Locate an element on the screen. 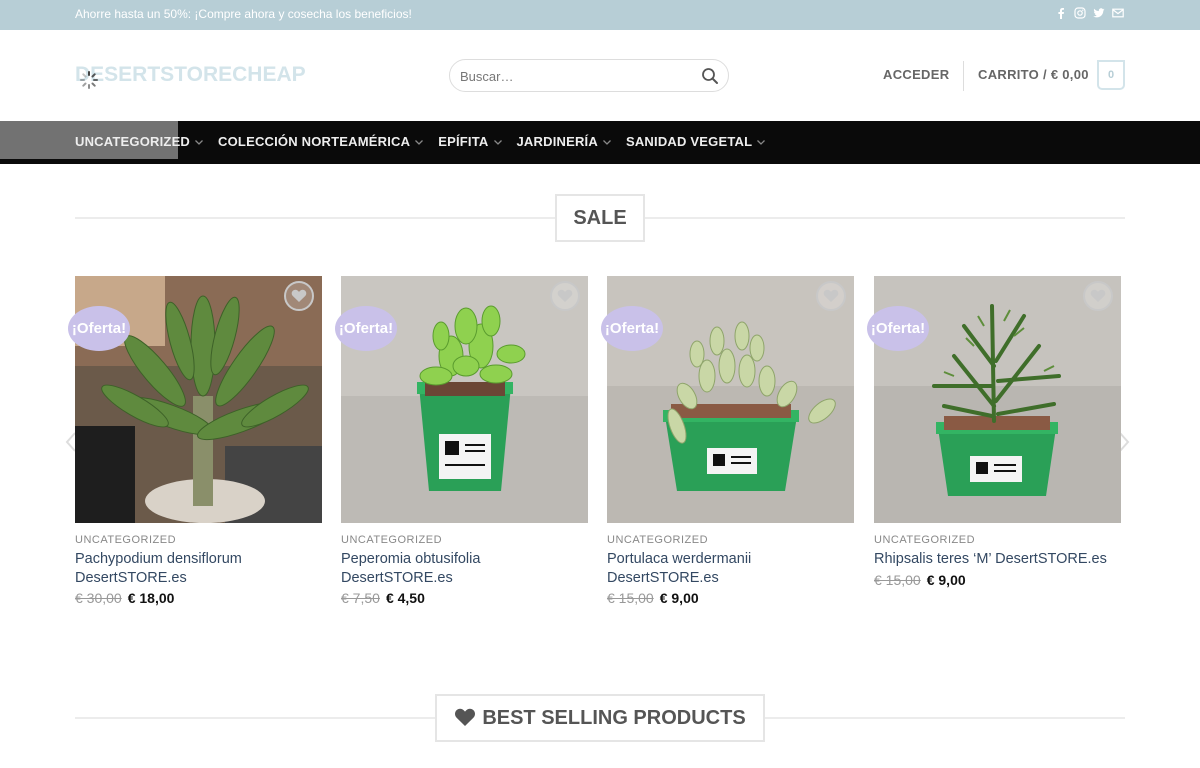  product-name: Rhipsalis teres ‘M’ DesertSTORE.es is located at coordinates (994, 559).